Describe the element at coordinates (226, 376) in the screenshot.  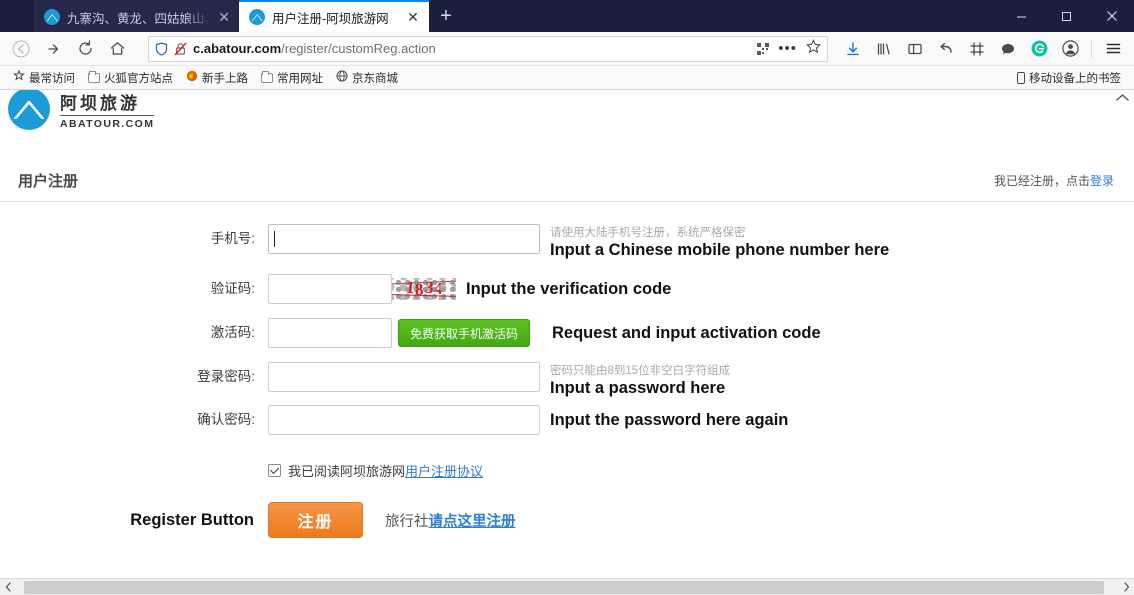
I see `password-label: 登录密码:` at that location.